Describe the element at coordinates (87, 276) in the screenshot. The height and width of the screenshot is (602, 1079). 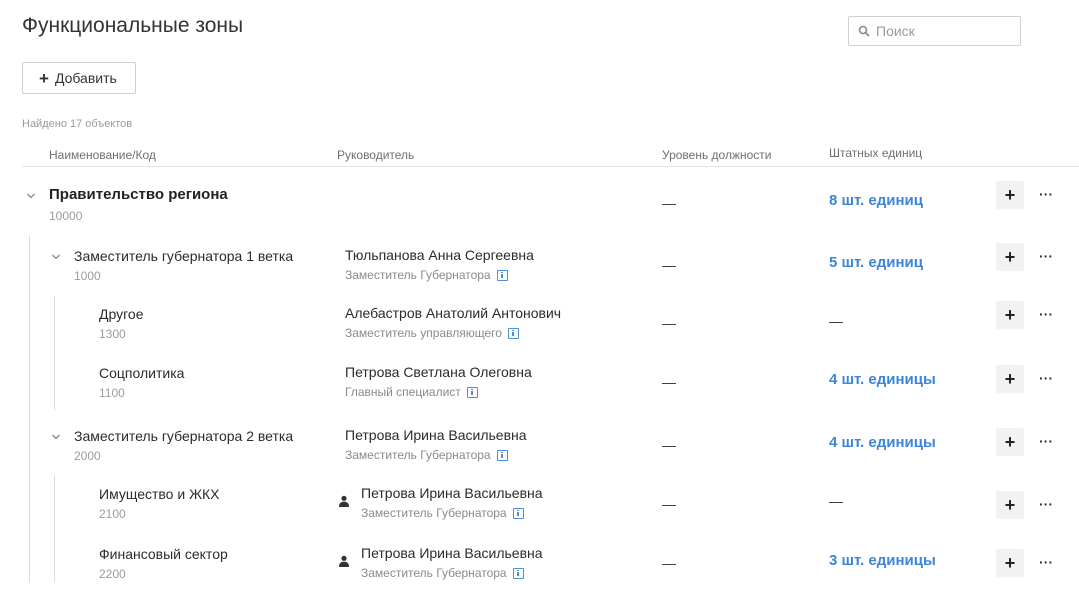
I see `row-code: 1000` at that location.